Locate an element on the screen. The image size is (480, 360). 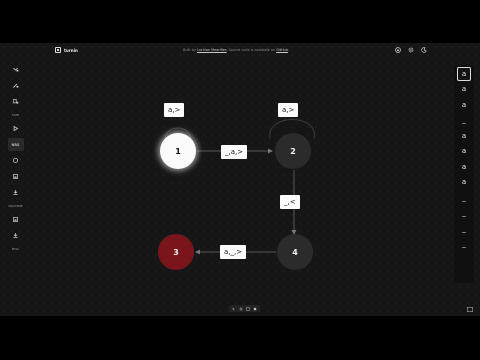
state-node-1: 1 is located at coordinates (178, 151).